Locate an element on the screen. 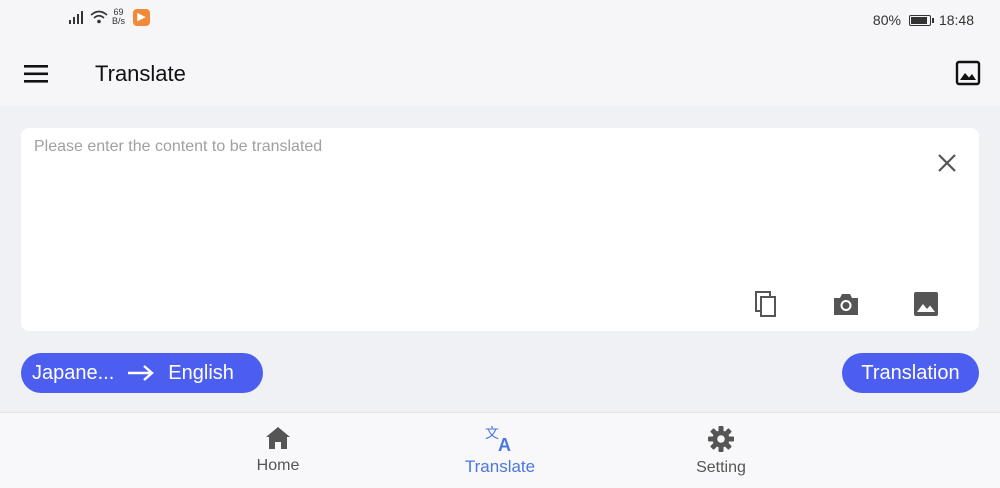 This screenshot has width=1000, height=488. arrow-right-icon is located at coordinates (141, 373).